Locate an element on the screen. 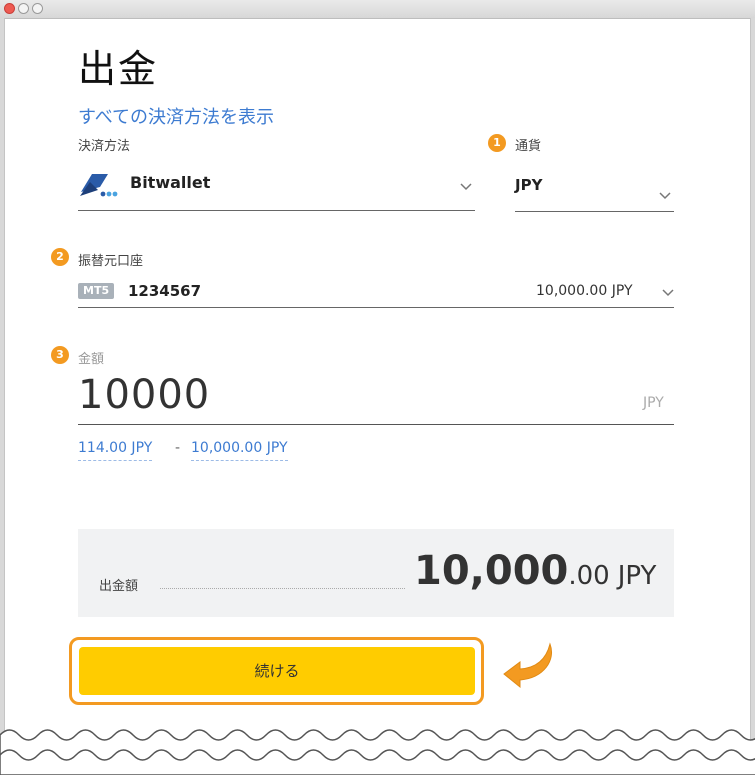 The width and height of the screenshot is (755, 775). pointer-arrow-icon is located at coordinates (527, 665).